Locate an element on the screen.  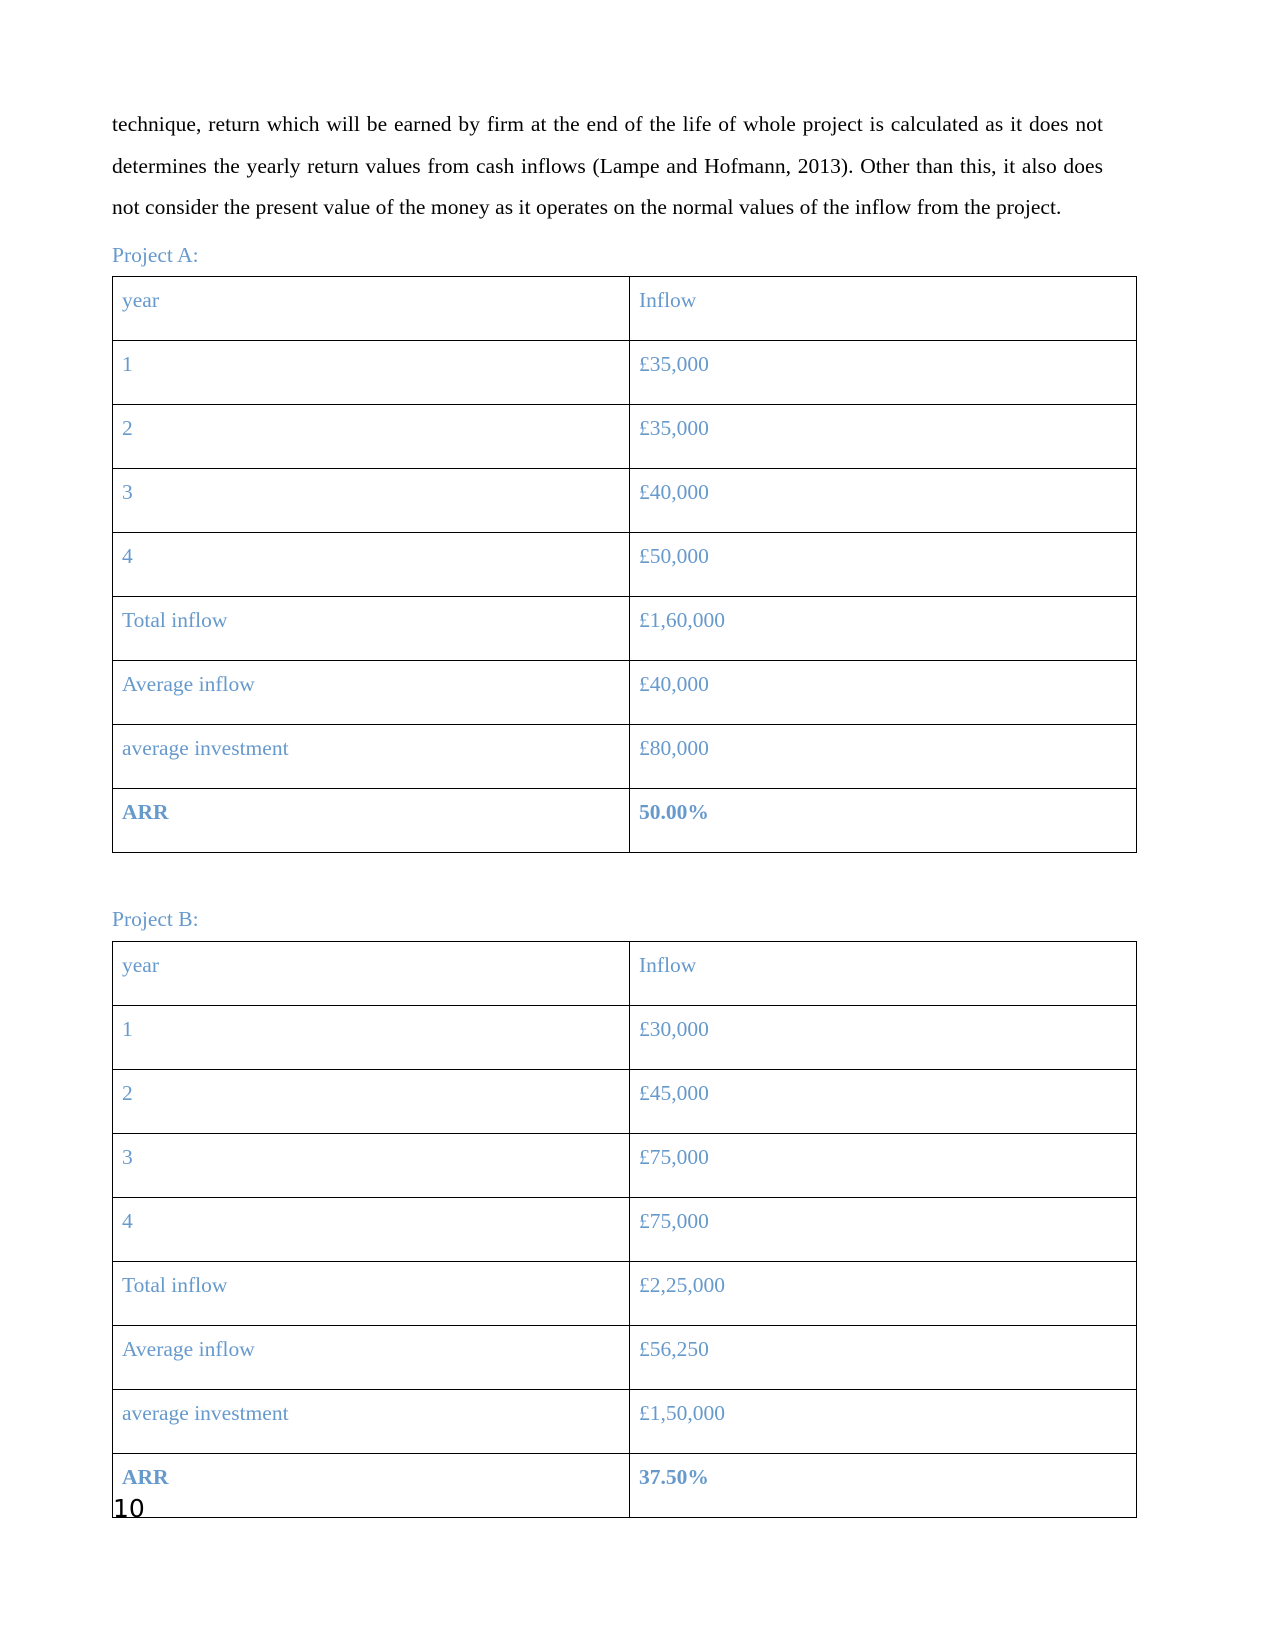
table-row: 3 £75,000 is located at coordinates (624, 1165).